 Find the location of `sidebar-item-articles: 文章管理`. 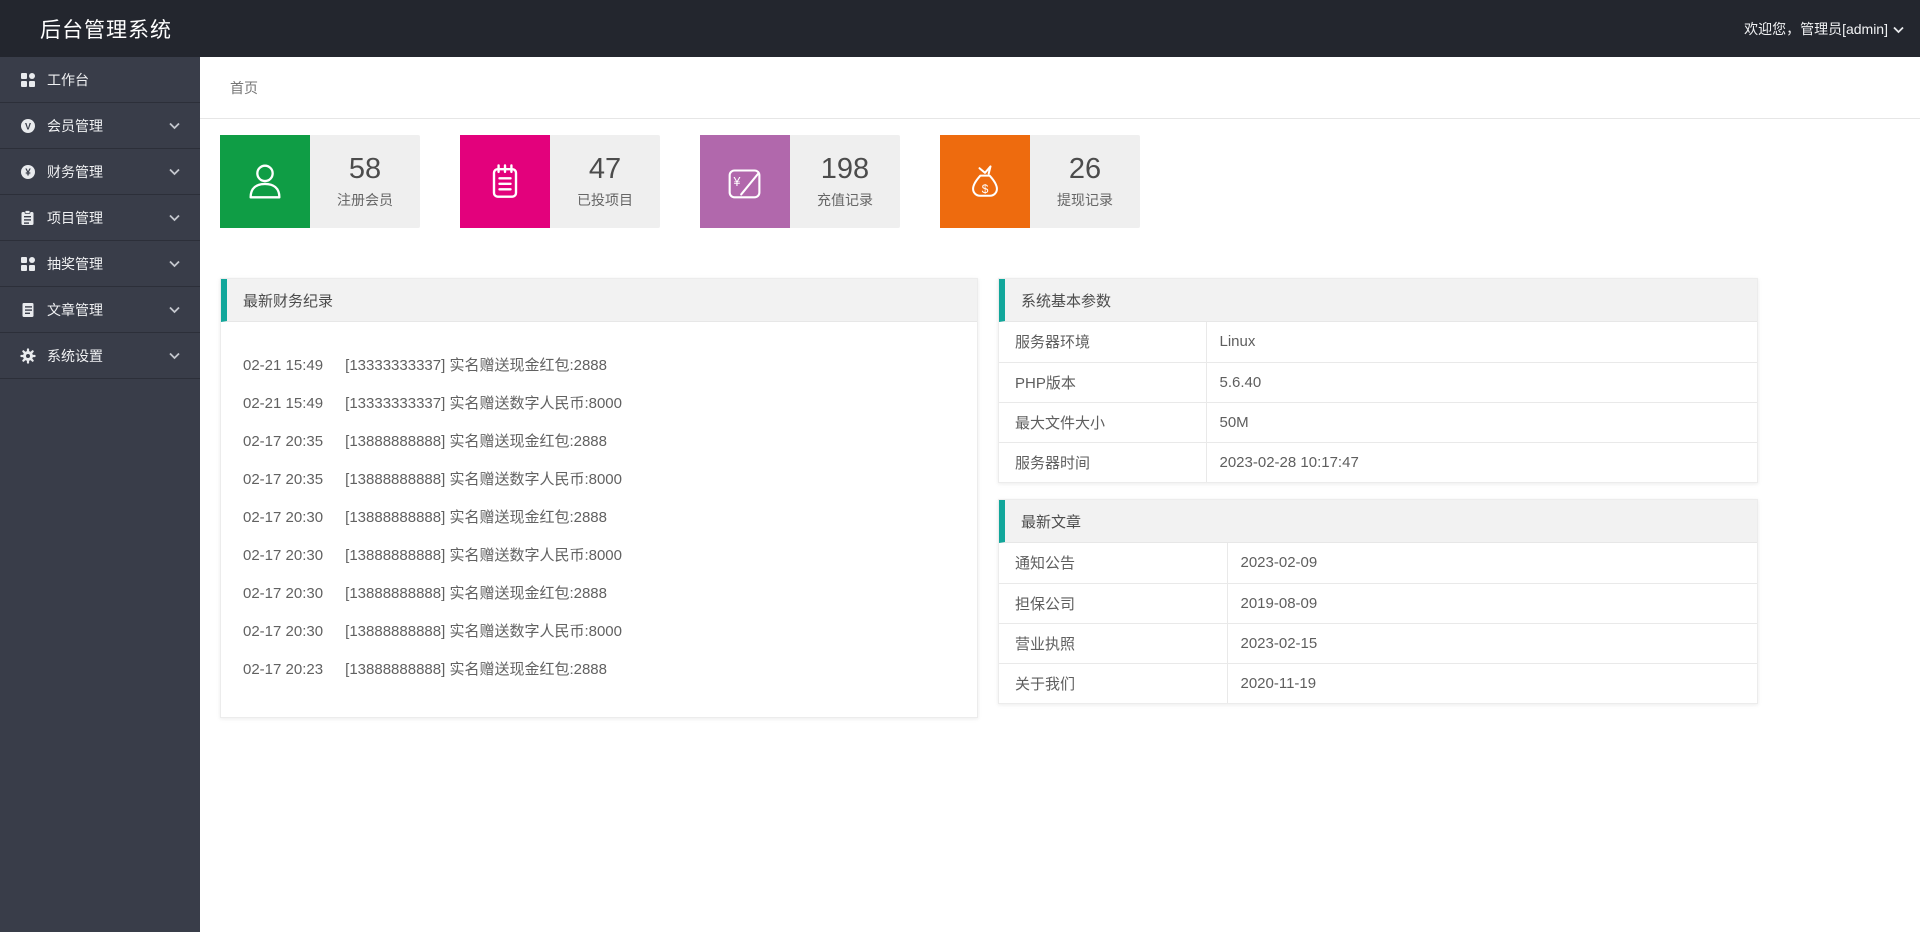

sidebar-item-articles: 文章管理 is located at coordinates (100, 310).